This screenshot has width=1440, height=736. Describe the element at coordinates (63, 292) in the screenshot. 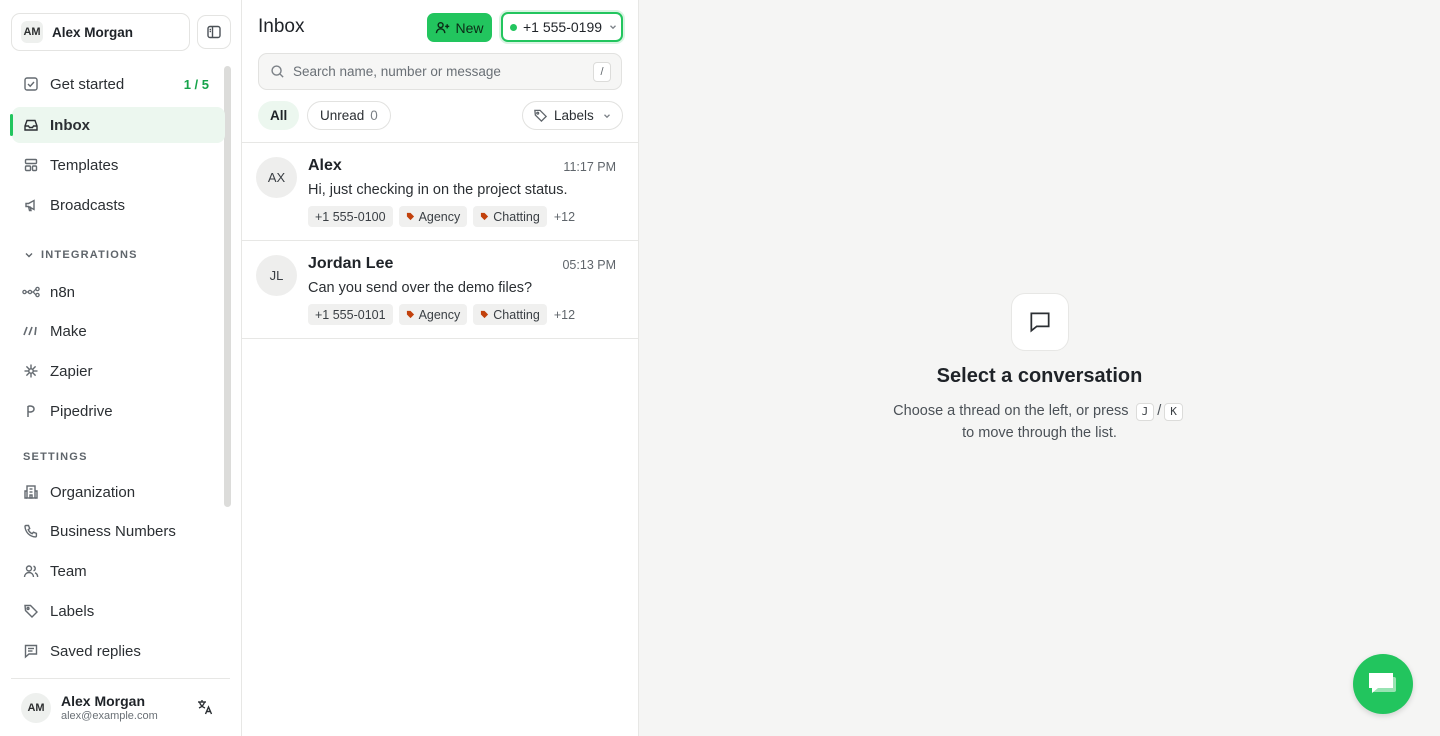

I see `nav-label: n8n` at that location.